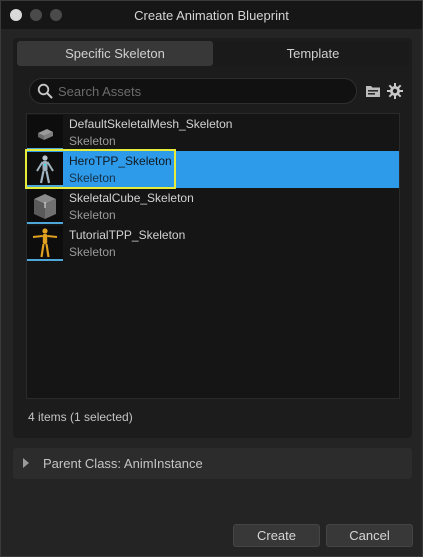 This screenshot has width=423, height=557. I want to click on selection-highlight-outline, so click(100, 169).